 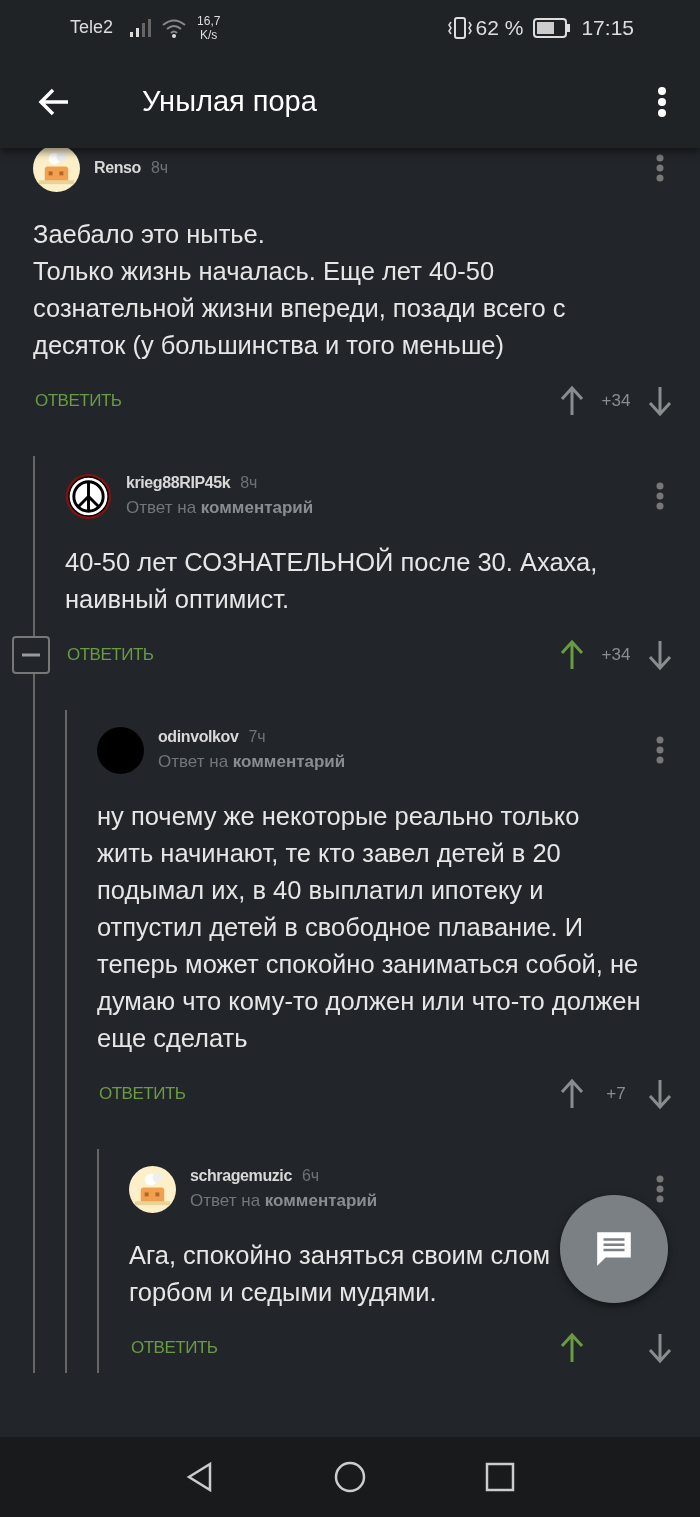 I want to click on comment-text: ну почему же некоторые реально только жить начинают, те кто завел детей в 20 подымал их, в 40 выплатил ипотеку и отпустил детей в свободное плавание. И теперь может спокойно заниматься собой, не думаю что кому-то должен или что-то должен еще сделать, so click(x=369, y=927).